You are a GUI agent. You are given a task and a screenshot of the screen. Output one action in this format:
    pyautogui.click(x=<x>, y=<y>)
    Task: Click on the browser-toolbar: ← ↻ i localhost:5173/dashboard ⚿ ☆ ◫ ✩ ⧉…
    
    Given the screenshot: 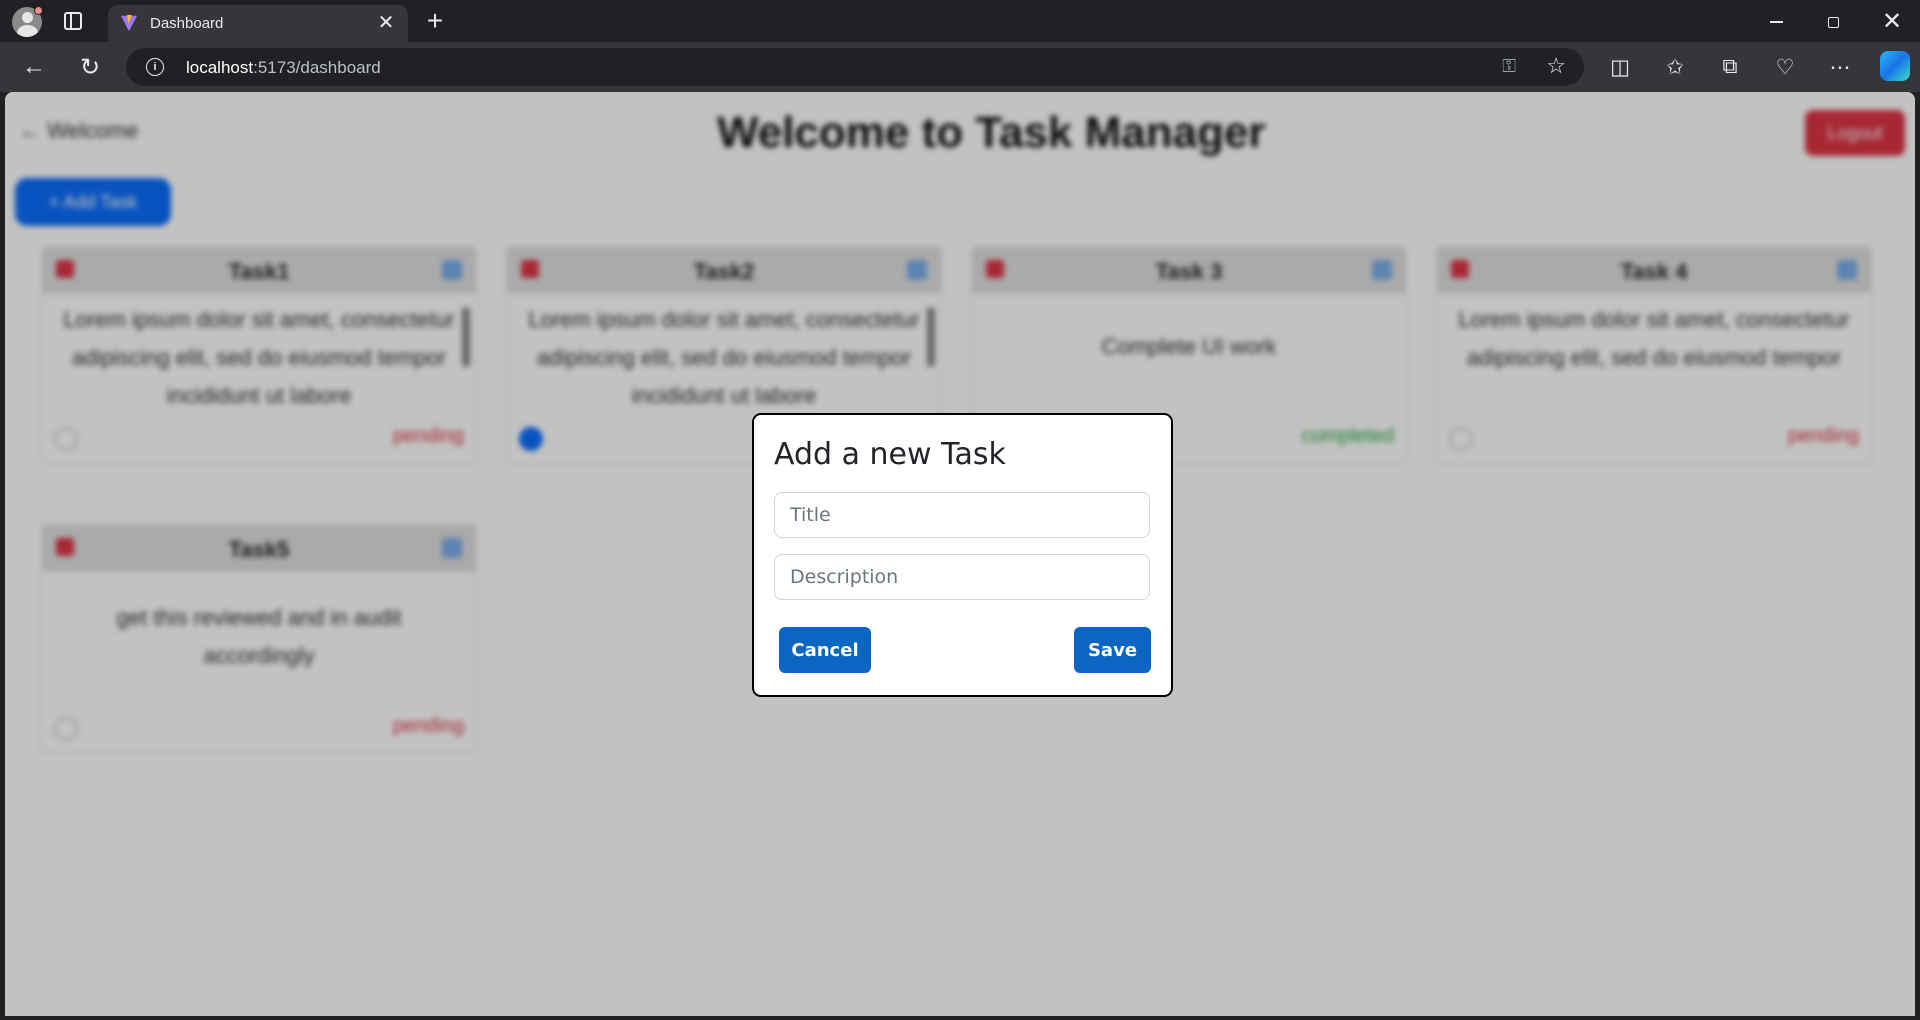 What is the action you would take?
    pyautogui.click(x=960, y=67)
    